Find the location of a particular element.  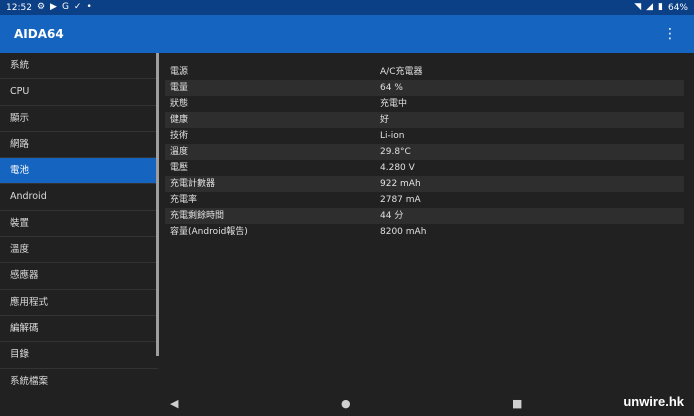

row-label: 容量(Android報告) is located at coordinates (209, 232).